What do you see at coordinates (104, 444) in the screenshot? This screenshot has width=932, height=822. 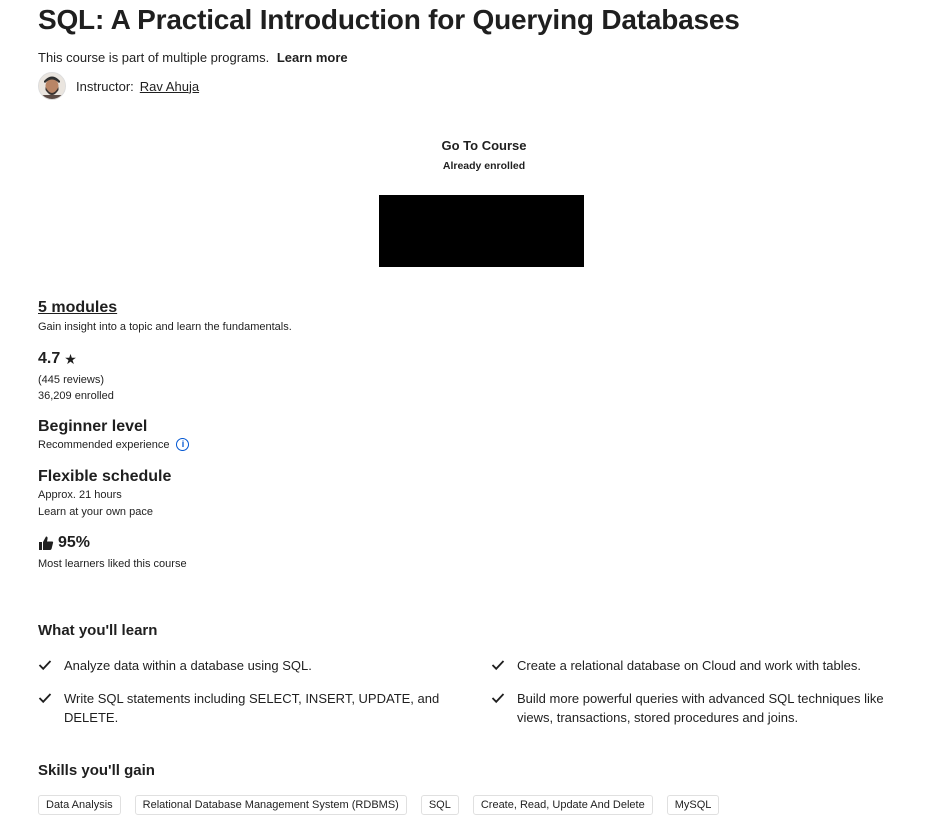 I see `recommended-experience-text: Recommended experience` at bounding box center [104, 444].